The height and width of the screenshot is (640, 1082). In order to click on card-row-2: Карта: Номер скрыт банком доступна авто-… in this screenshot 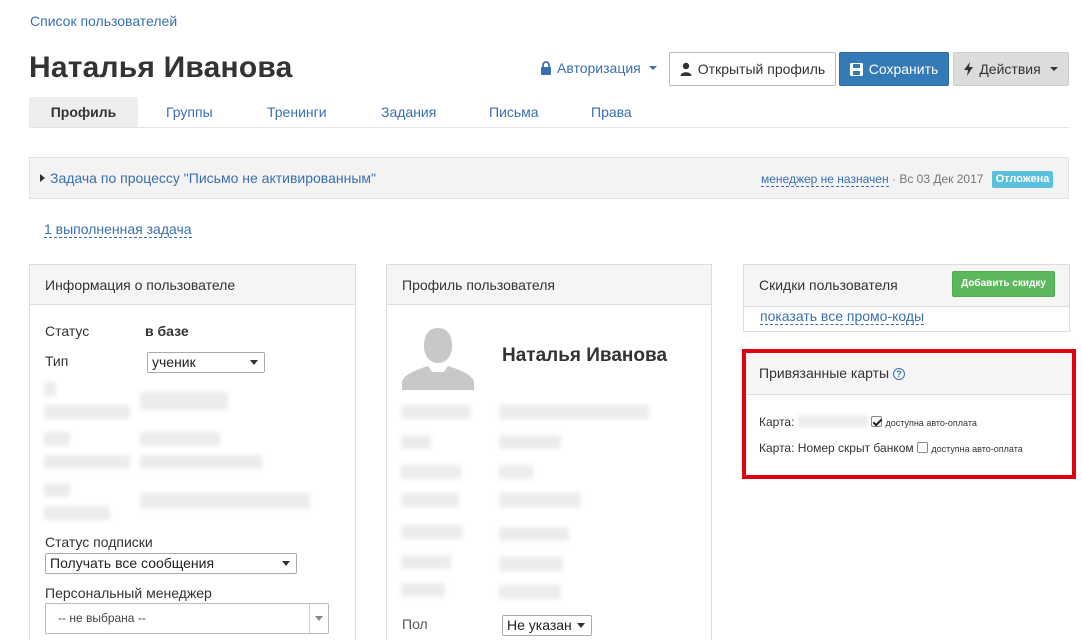, I will do `click(891, 448)`.